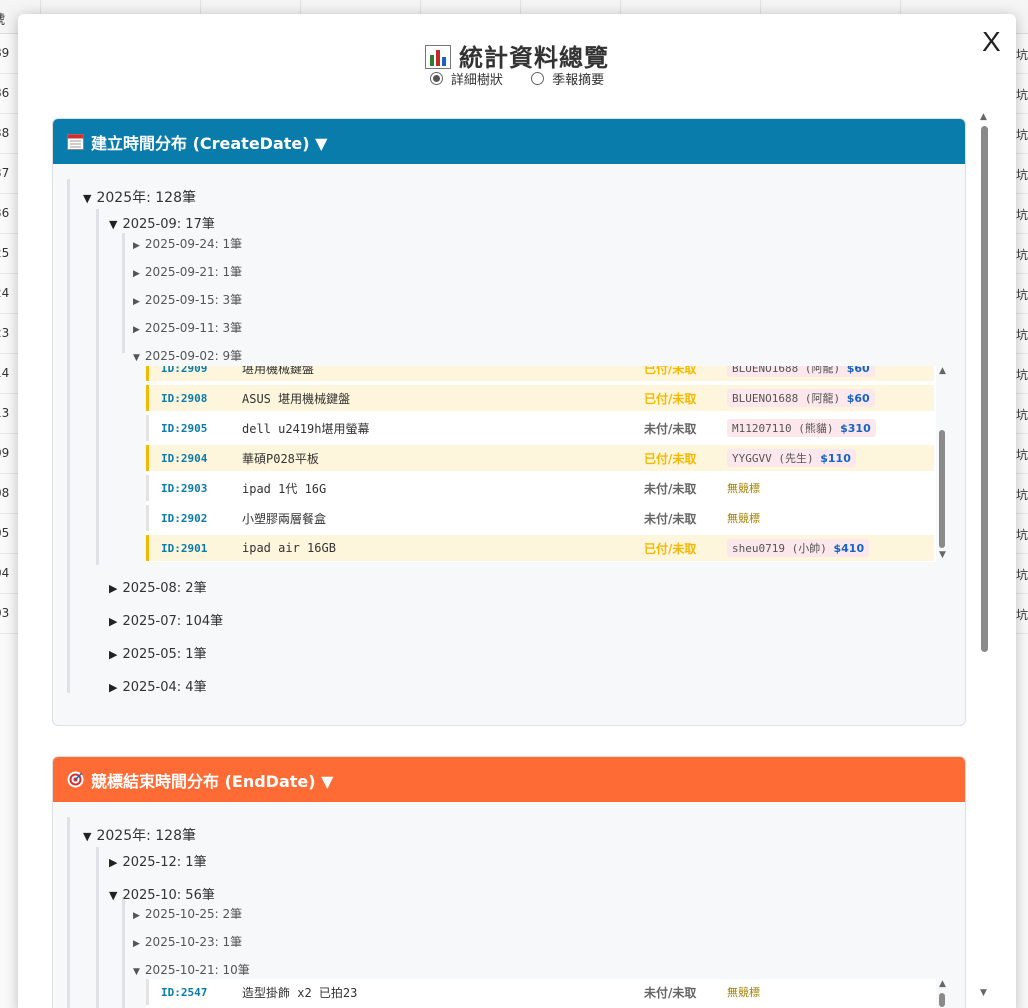 The width and height of the screenshot is (1028, 1008). I want to click on item-name: ASUS 堪用機械鍵盤, so click(296, 398).